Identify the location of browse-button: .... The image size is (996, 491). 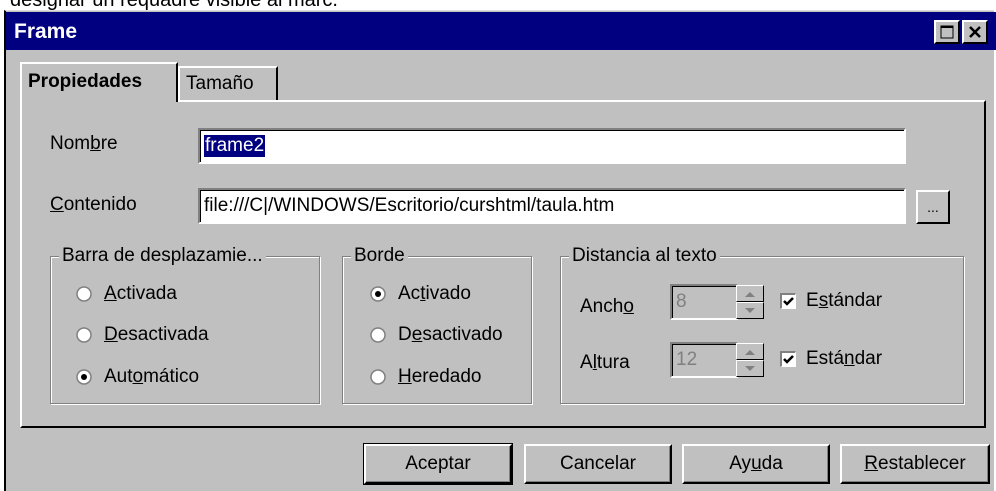
(933, 207).